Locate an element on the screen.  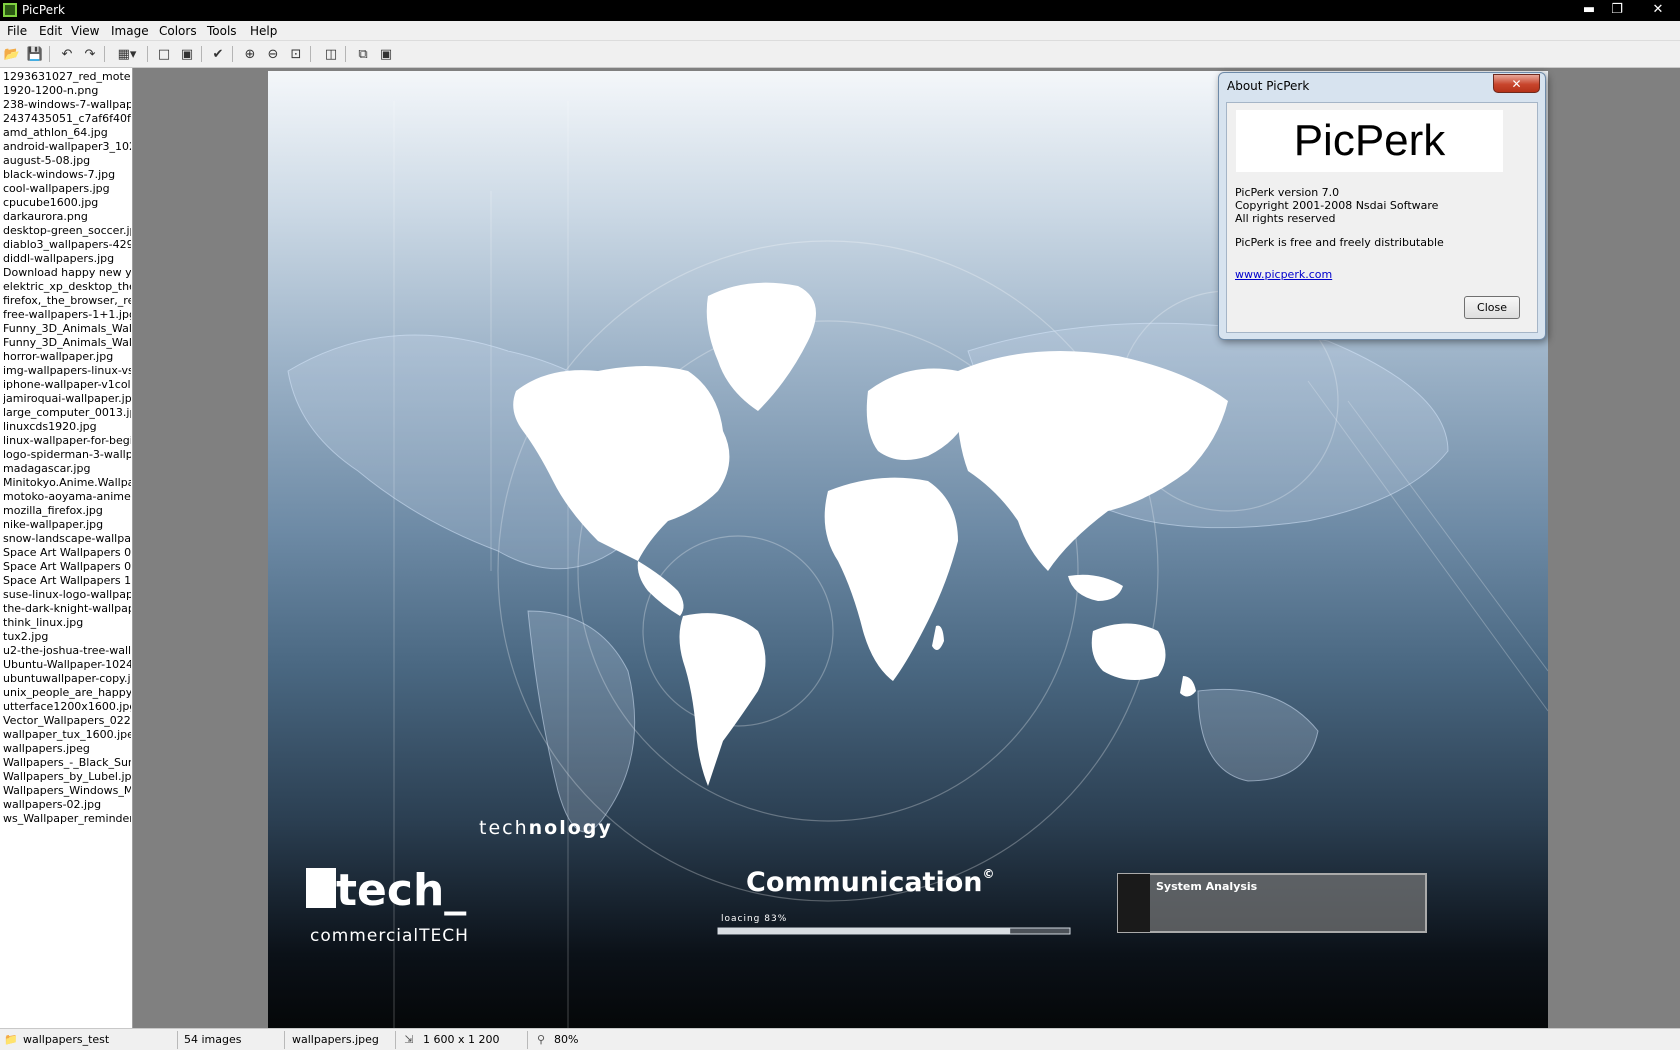
file-list-item: nike-wallpaper.jpg is located at coordinates (67, 525).